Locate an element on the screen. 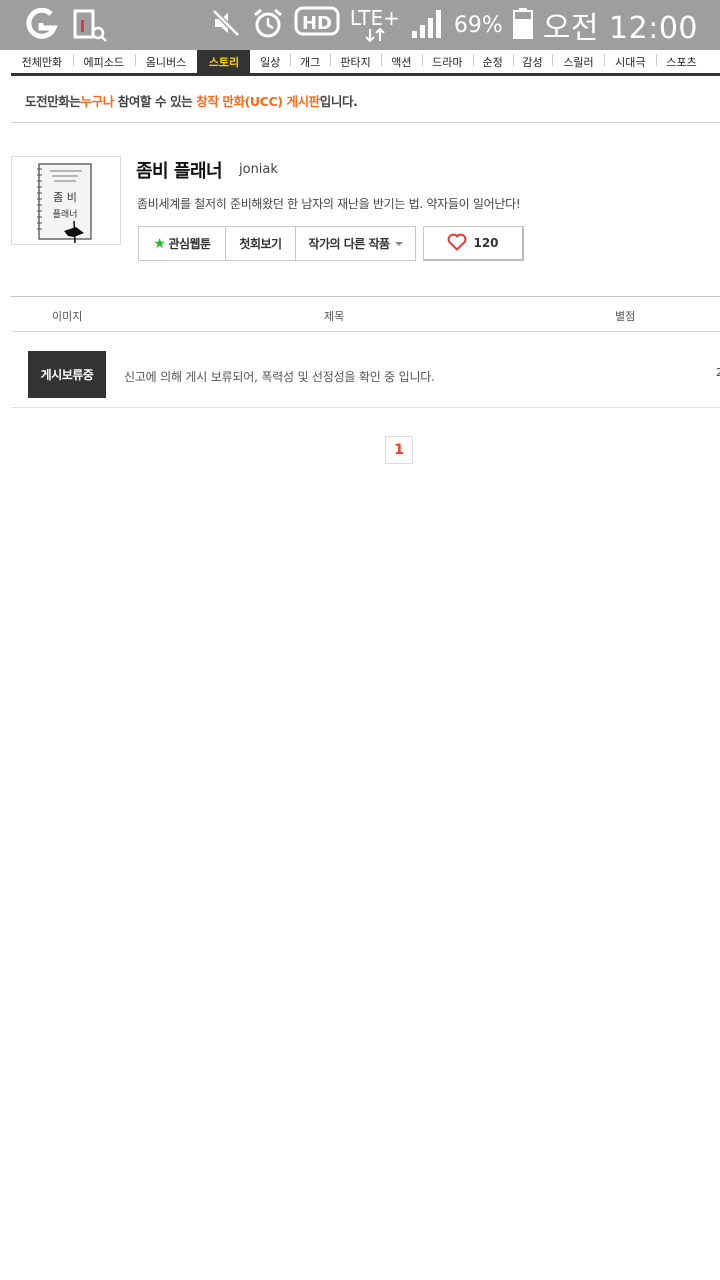 The image size is (720, 1280). hd-voice-icon: HD is located at coordinates (317, 25).